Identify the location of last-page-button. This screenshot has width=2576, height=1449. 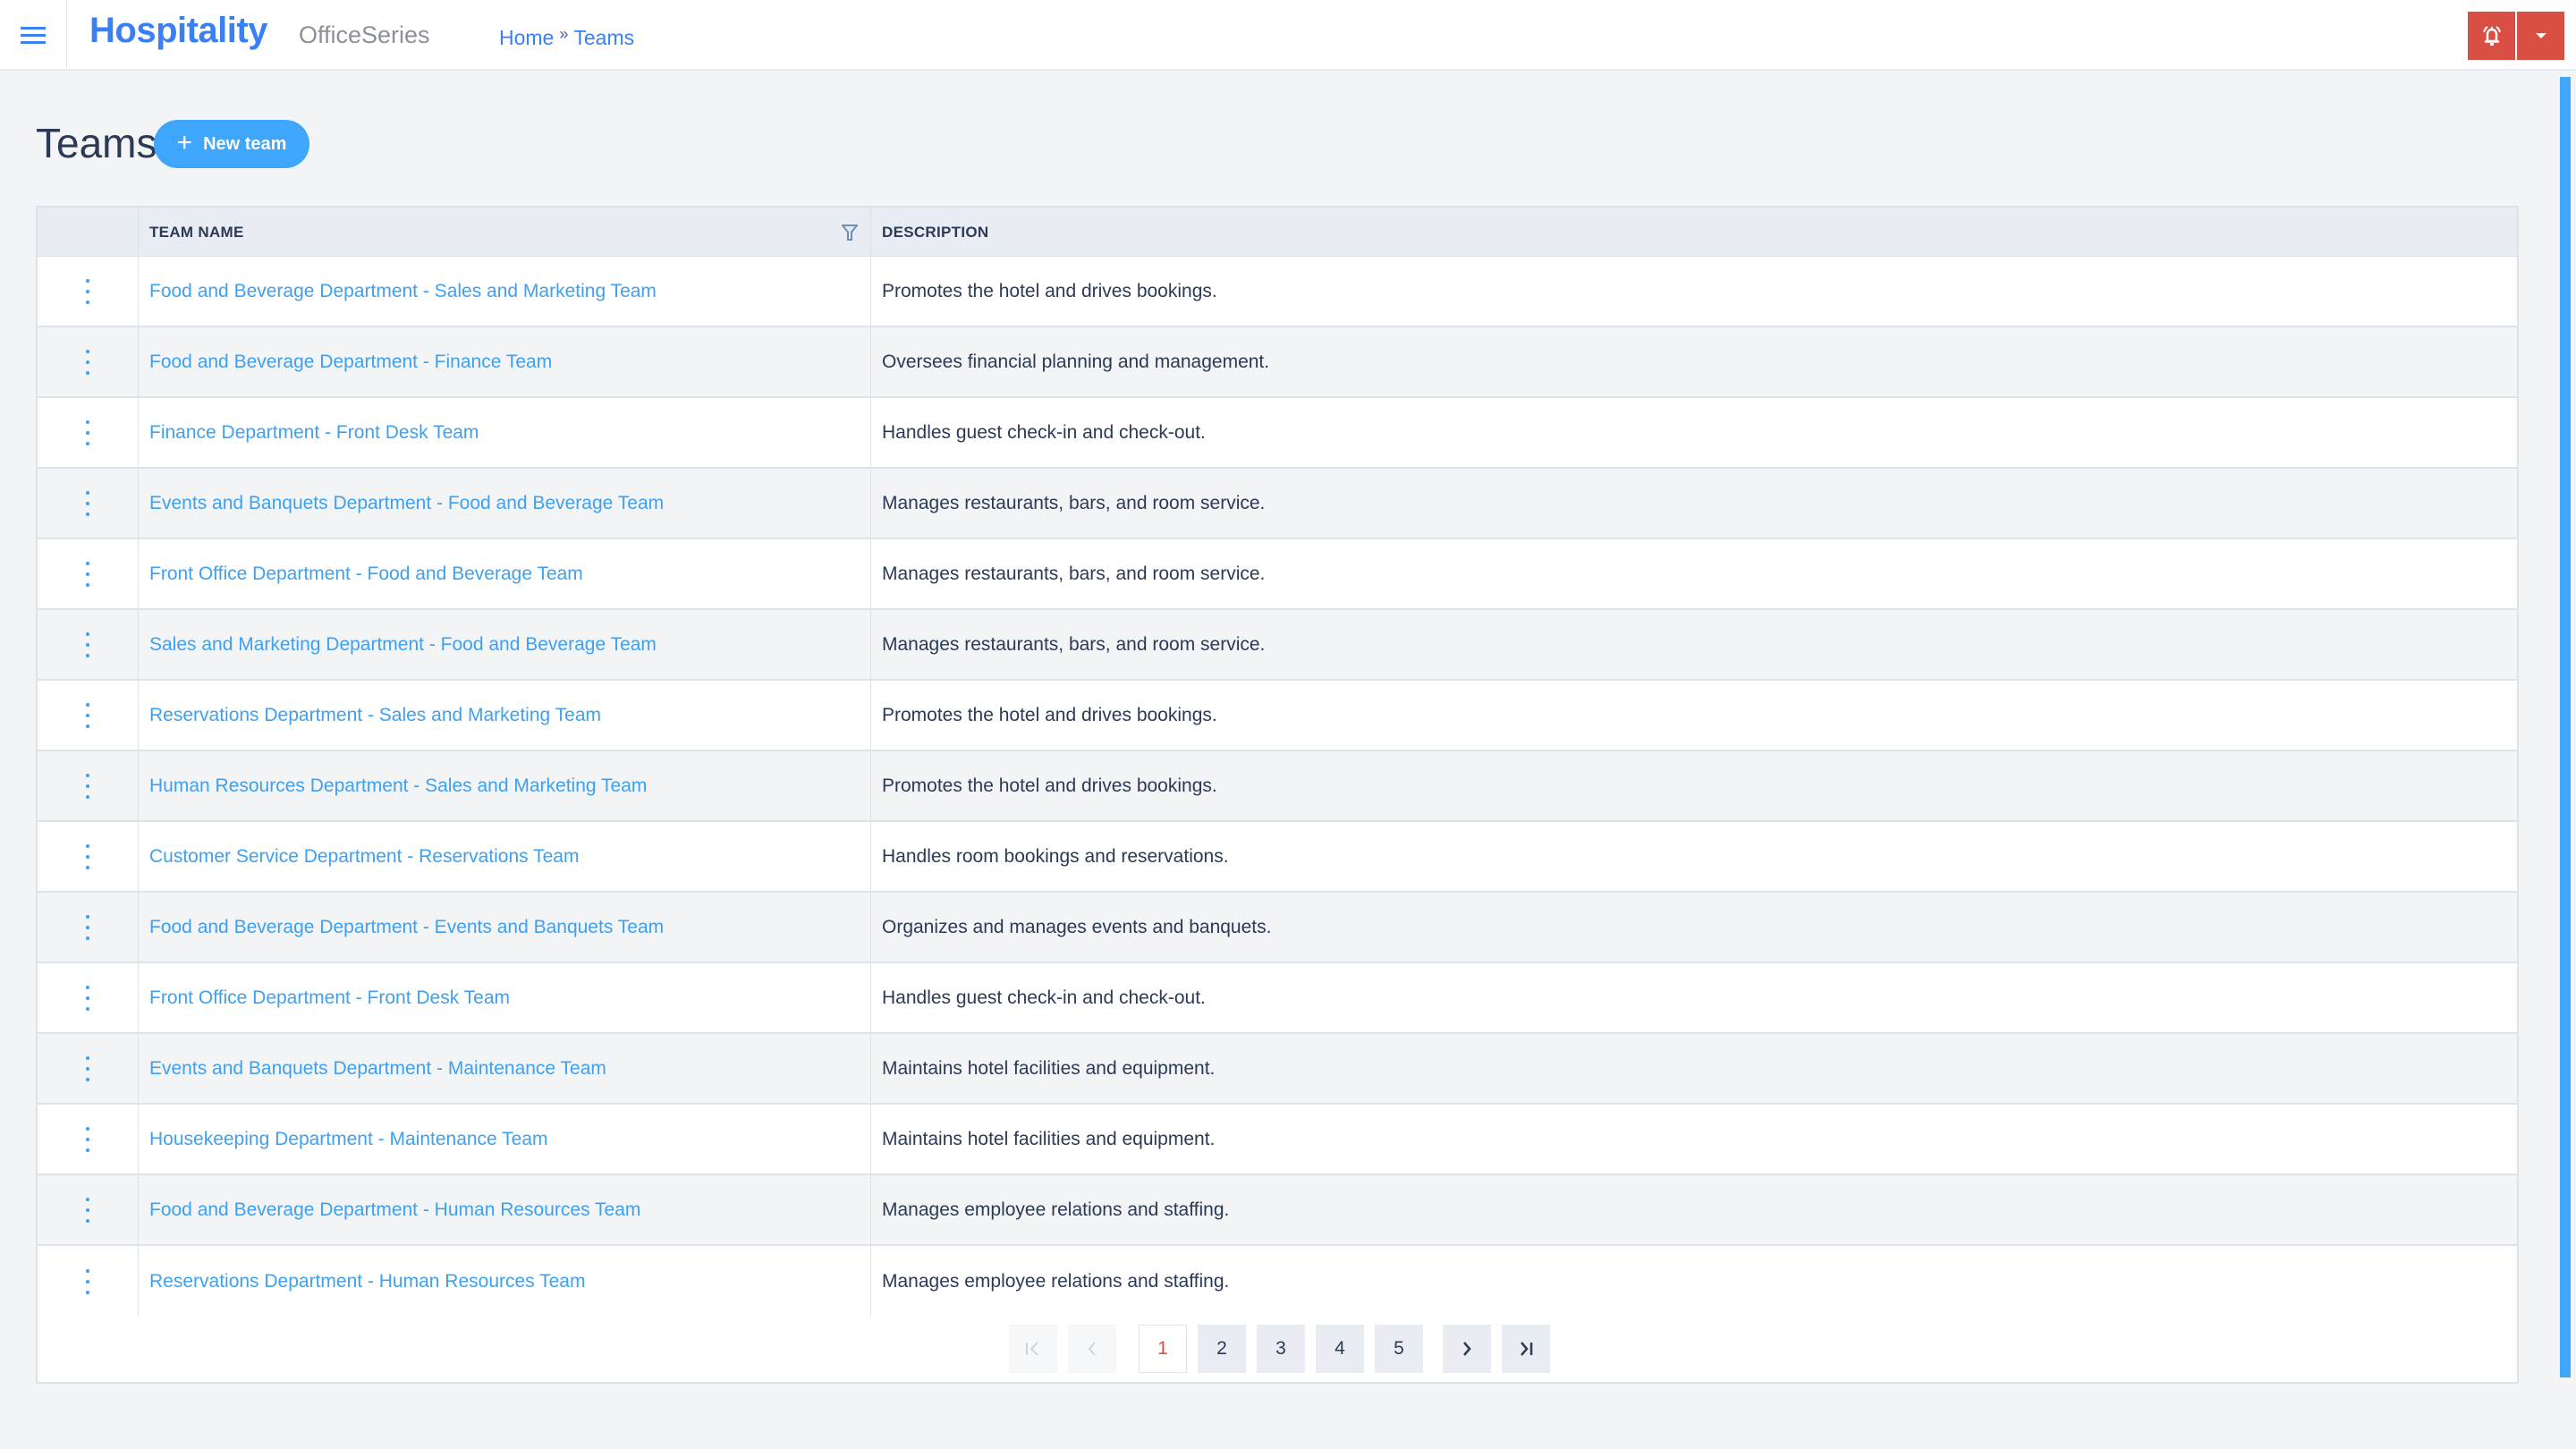
(1526, 1349).